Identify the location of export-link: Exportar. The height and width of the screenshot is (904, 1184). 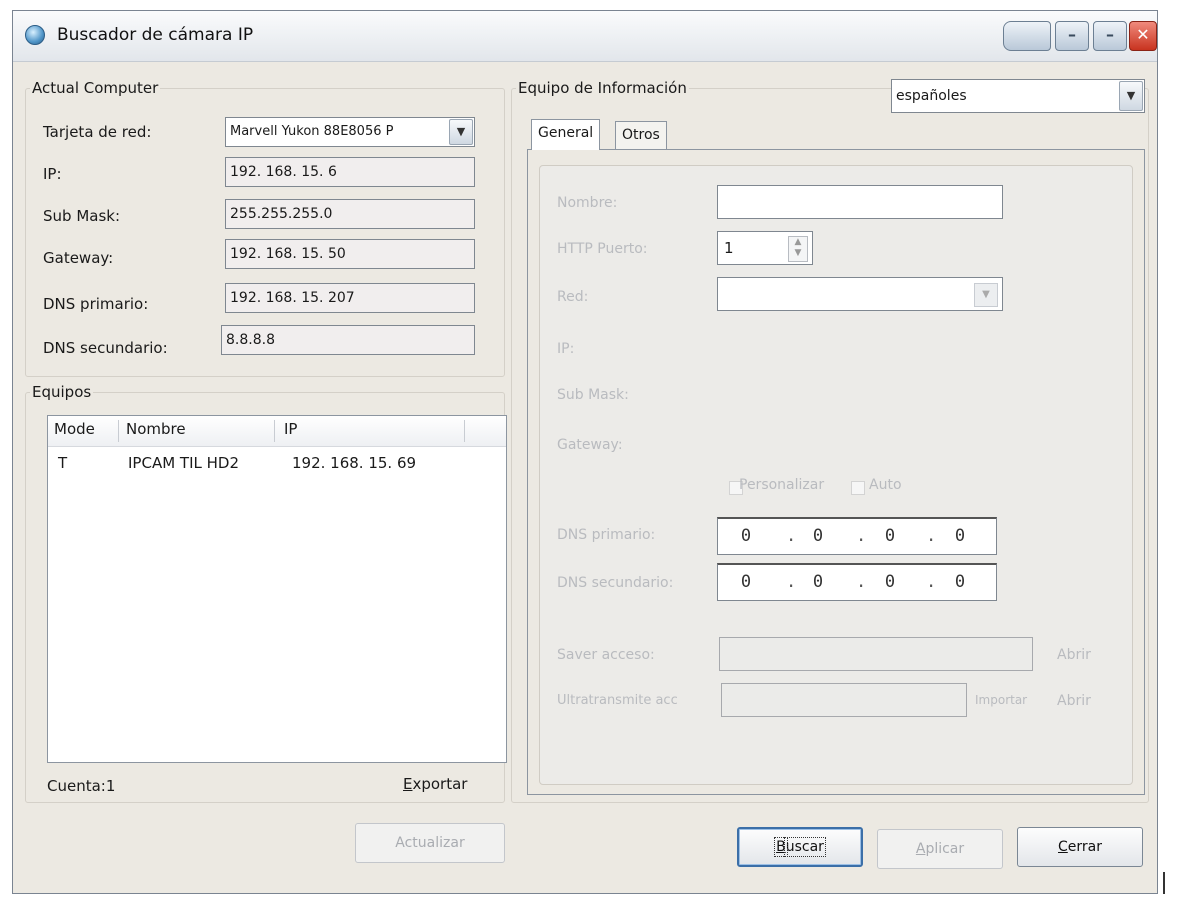
(435, 784).